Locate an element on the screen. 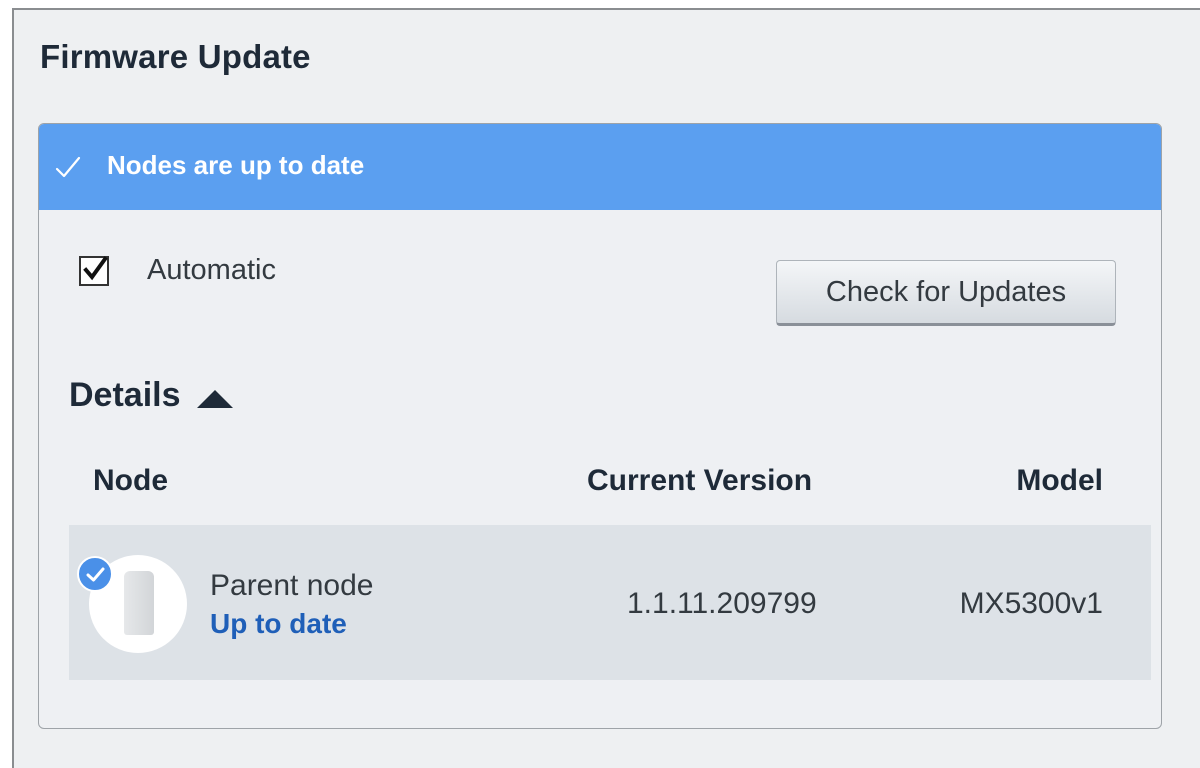  caret-up-icon is located at coordinates (214, 398).